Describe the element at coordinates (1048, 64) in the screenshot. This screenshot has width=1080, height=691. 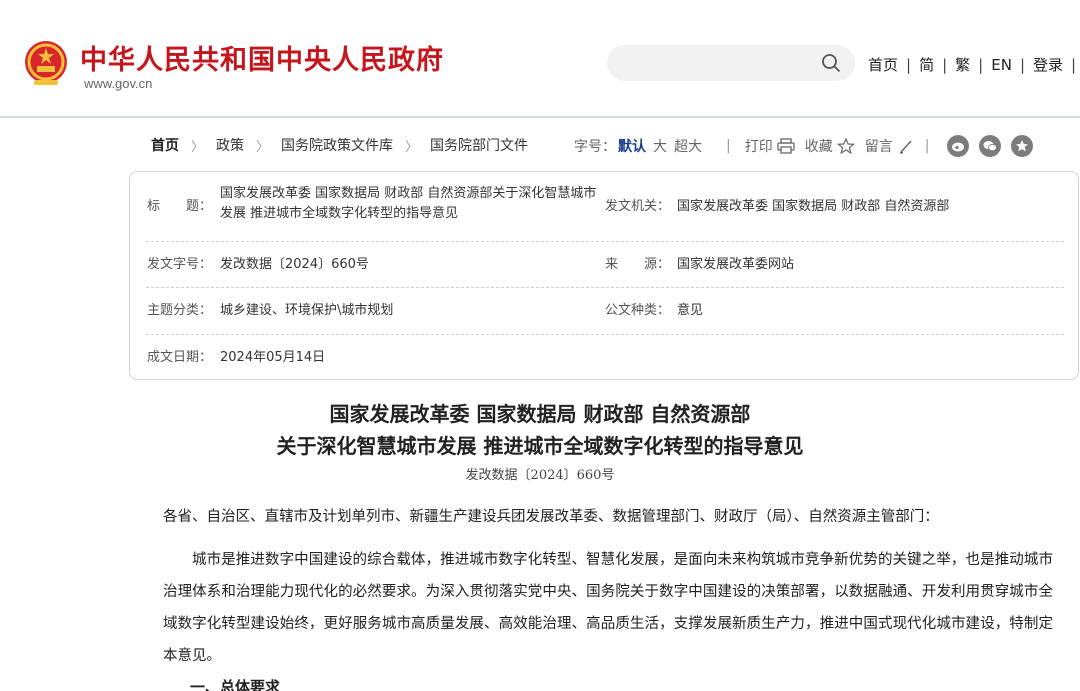
I see `nav-login: 登录` at that location.